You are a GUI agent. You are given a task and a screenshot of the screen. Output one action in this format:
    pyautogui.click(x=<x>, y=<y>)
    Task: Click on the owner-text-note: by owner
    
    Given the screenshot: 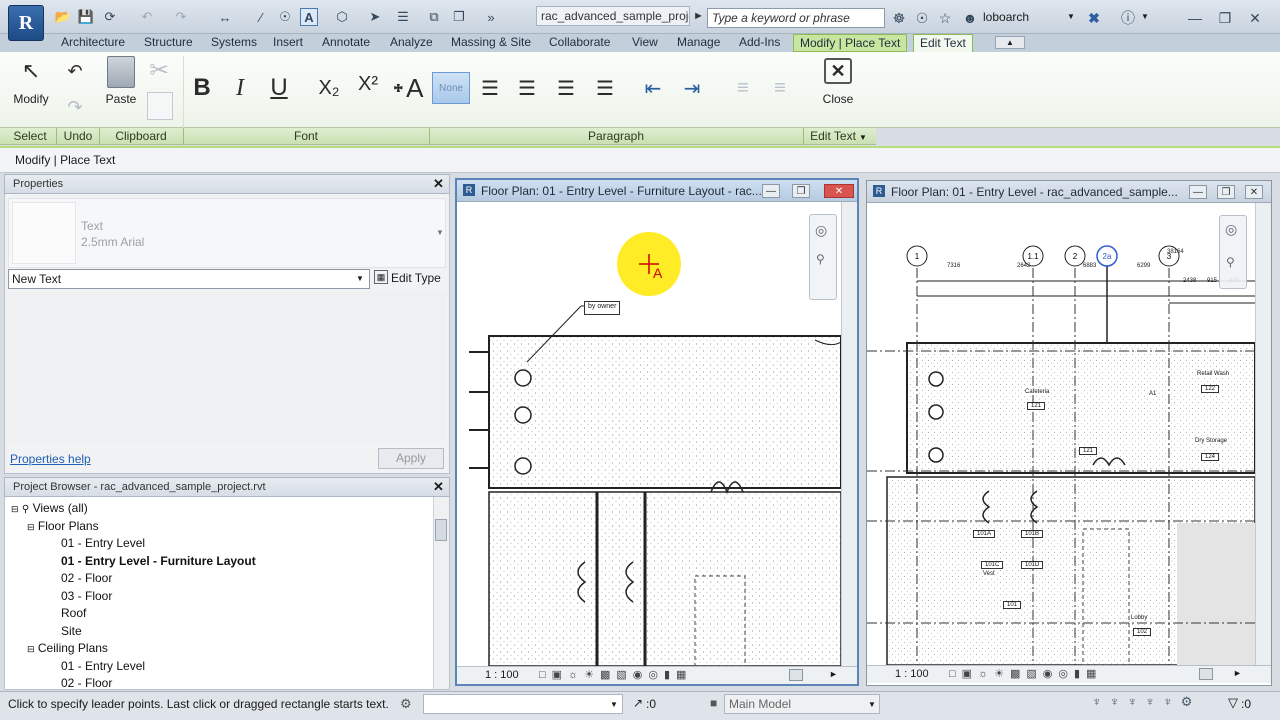 What is the action you would take?
    pyautogui.click(x=602, y=308)
    